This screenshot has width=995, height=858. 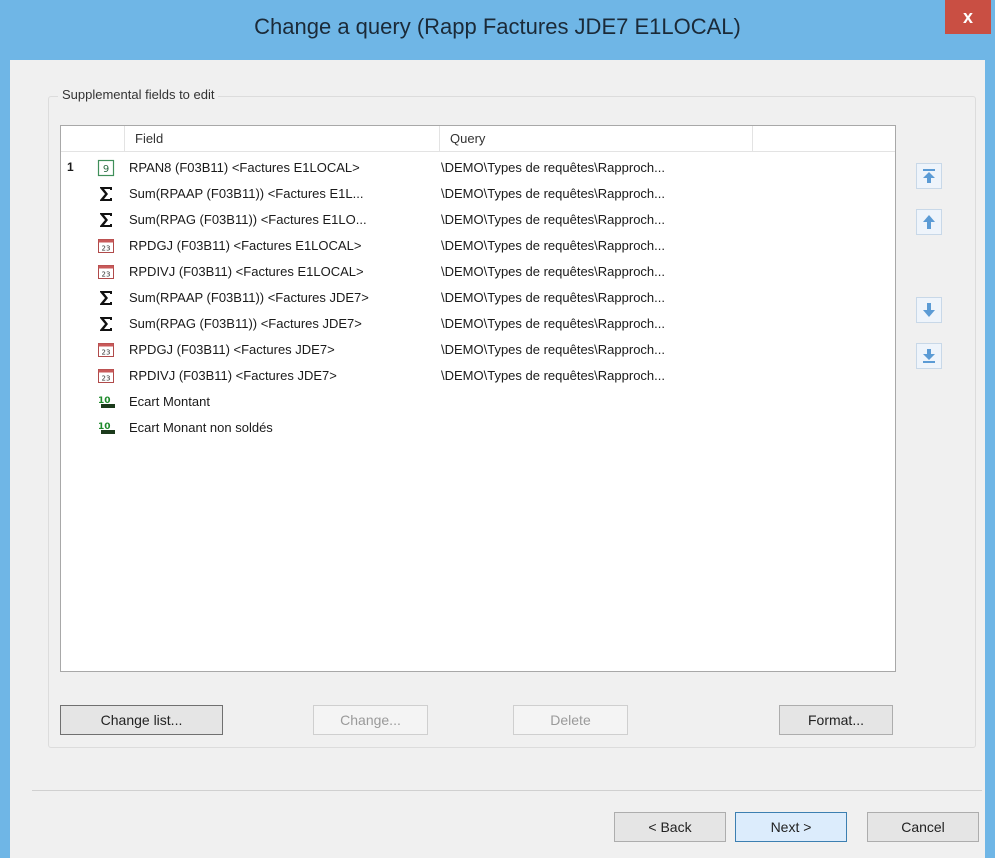 What do you see at coordinates (990, 459) in the screenshot?
I see `window-frame-right` at bounding box center [990, 459].